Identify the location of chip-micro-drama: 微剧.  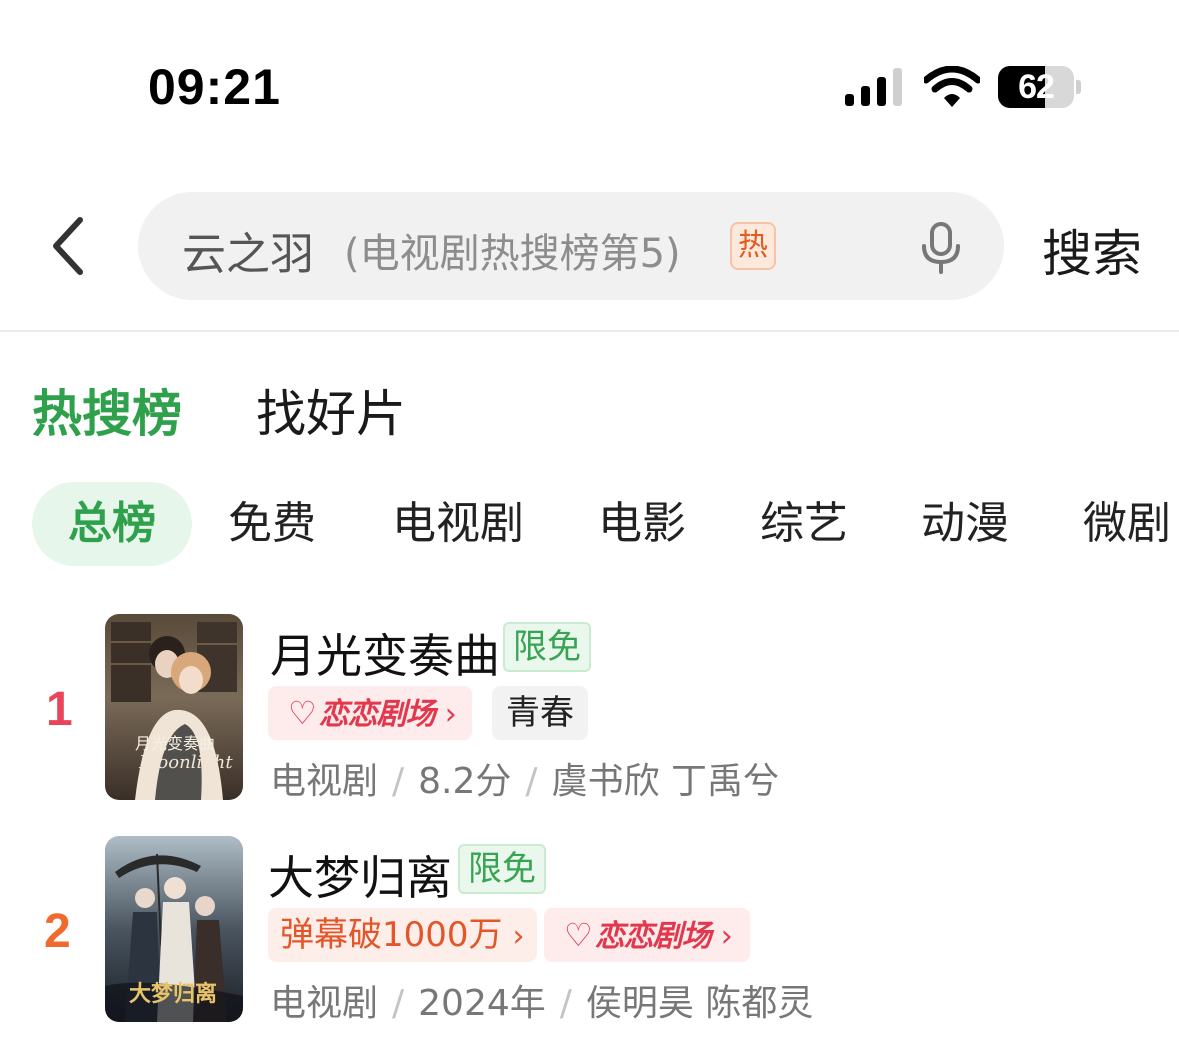
(1127, 524).